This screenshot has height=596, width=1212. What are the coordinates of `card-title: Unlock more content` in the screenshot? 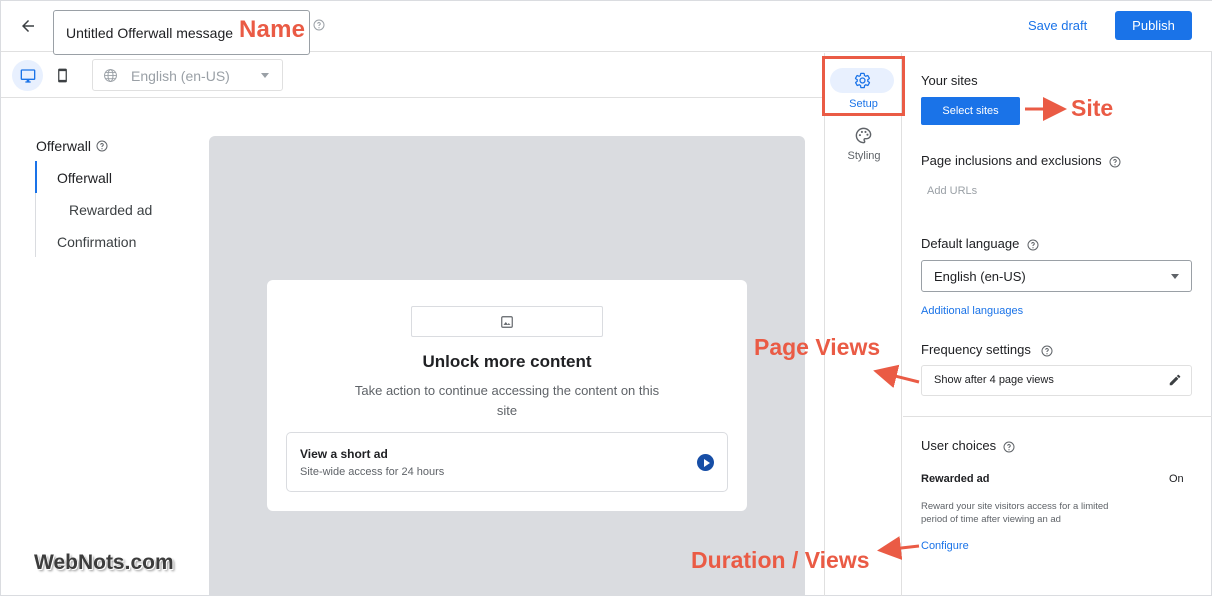 It's located at (507, 361).